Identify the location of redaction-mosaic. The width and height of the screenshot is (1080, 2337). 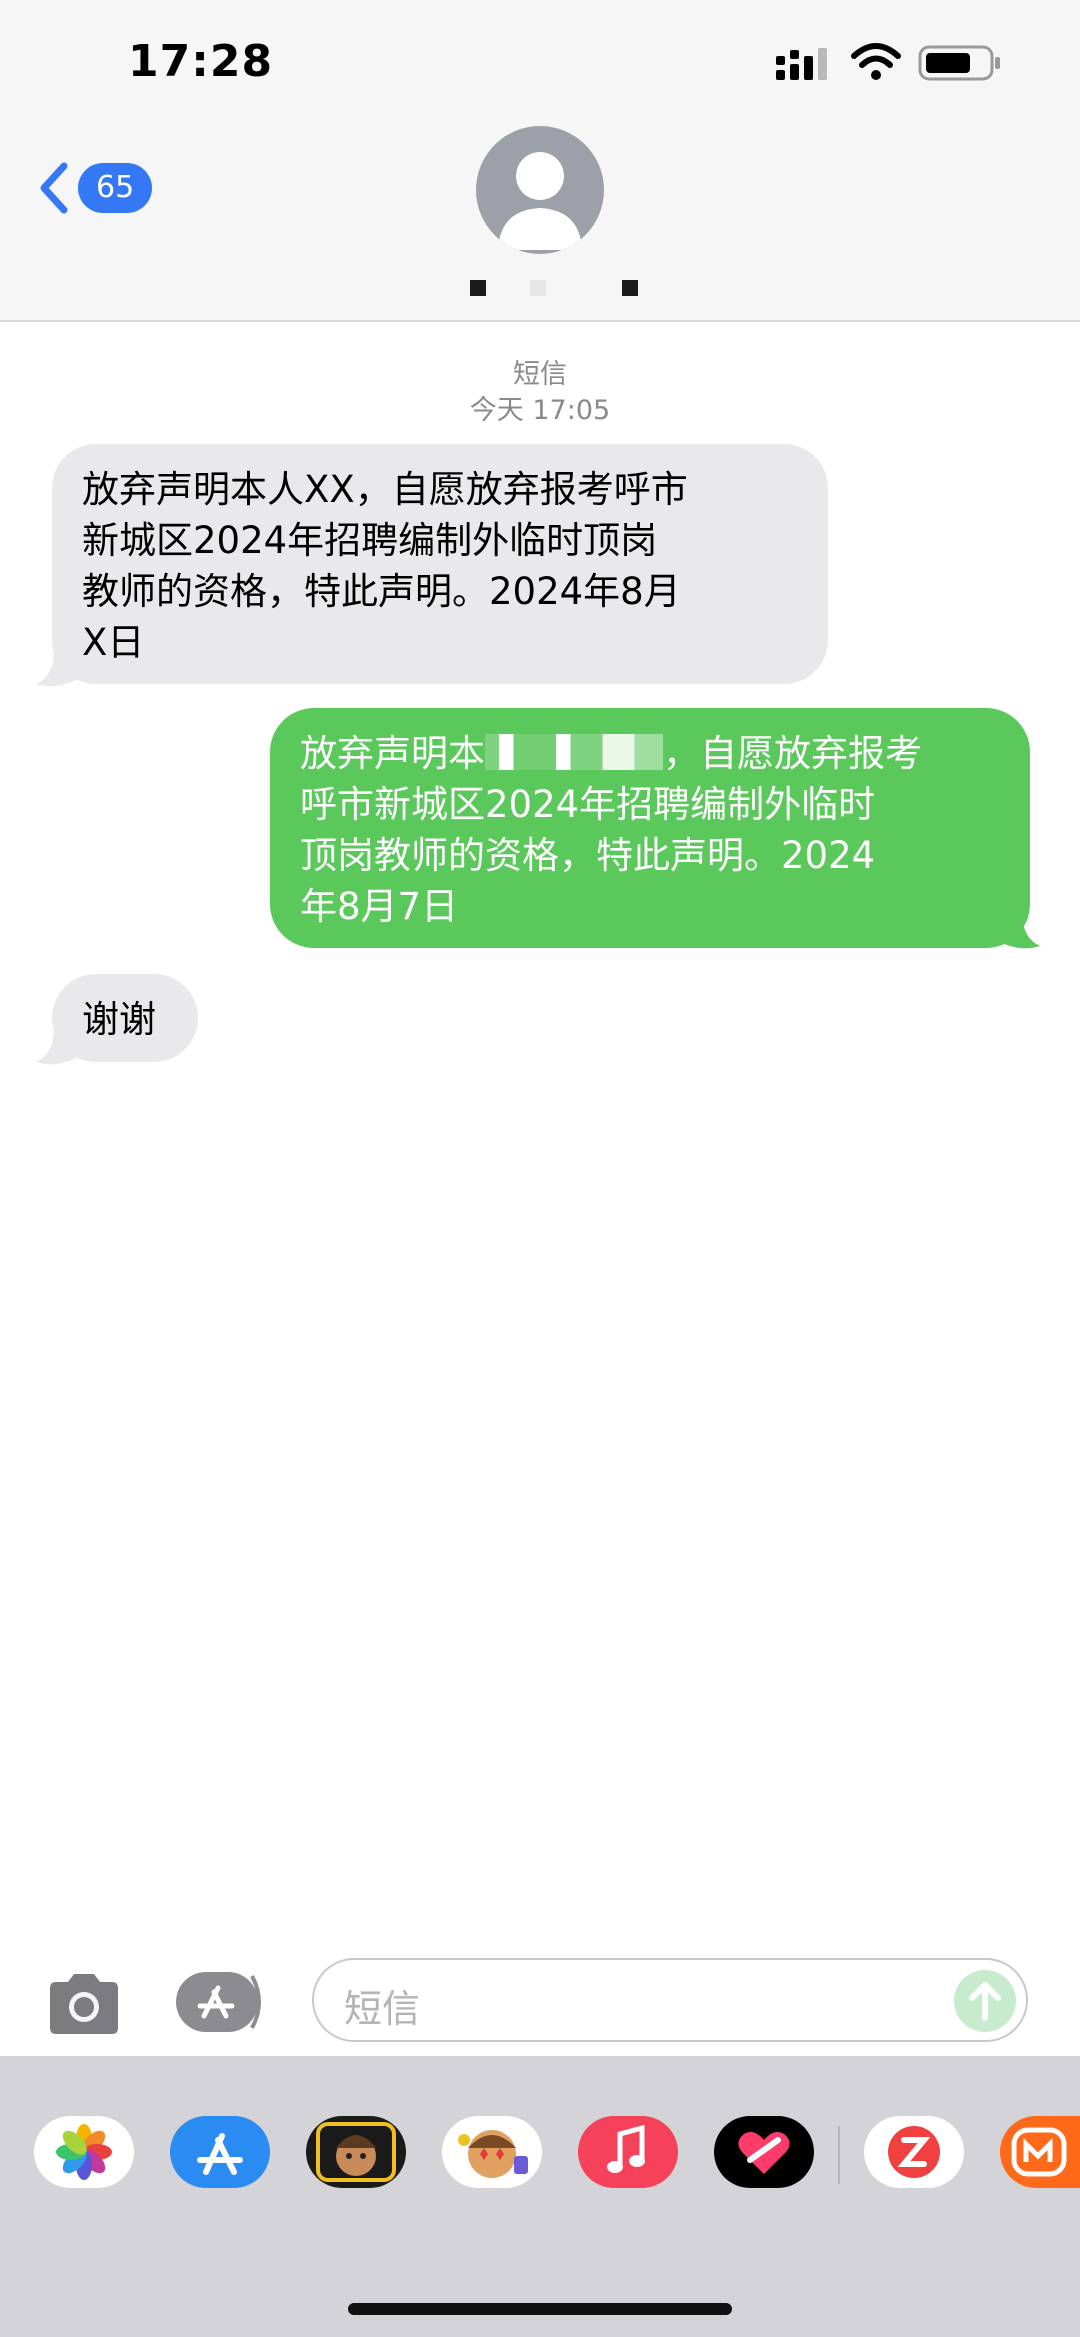
(574, 752).